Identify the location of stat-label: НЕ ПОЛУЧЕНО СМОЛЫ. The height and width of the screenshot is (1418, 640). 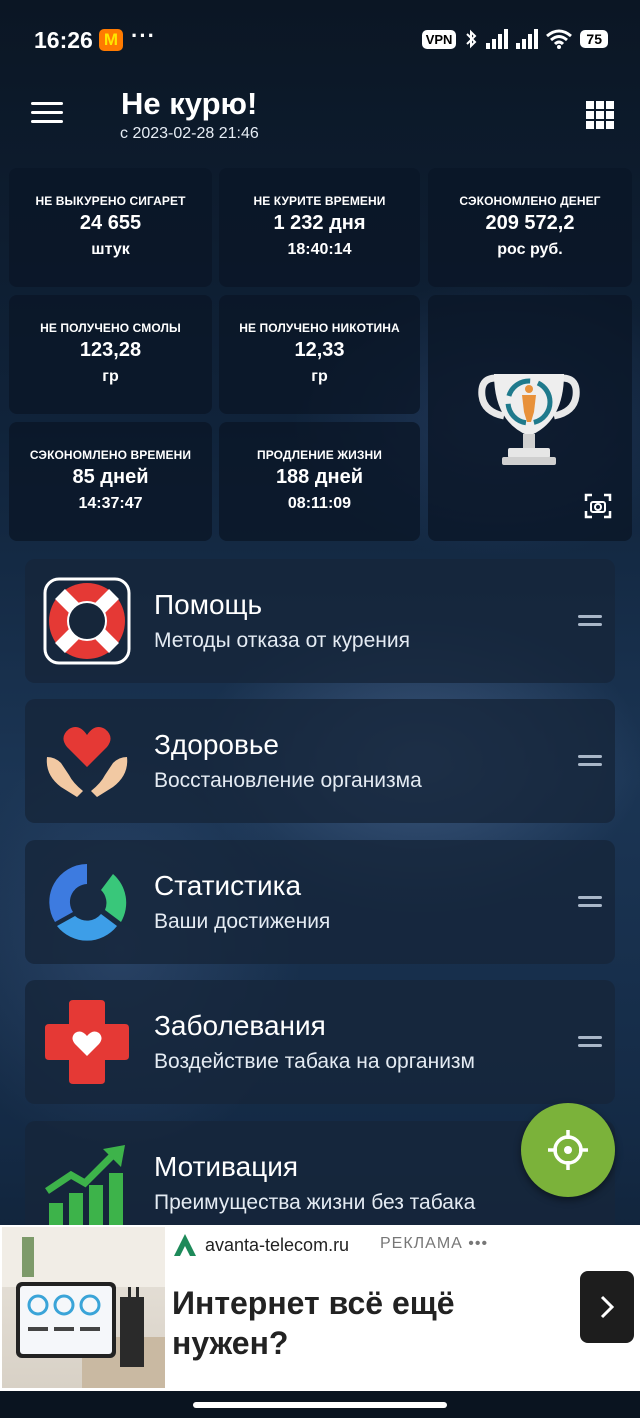
(110, 328).